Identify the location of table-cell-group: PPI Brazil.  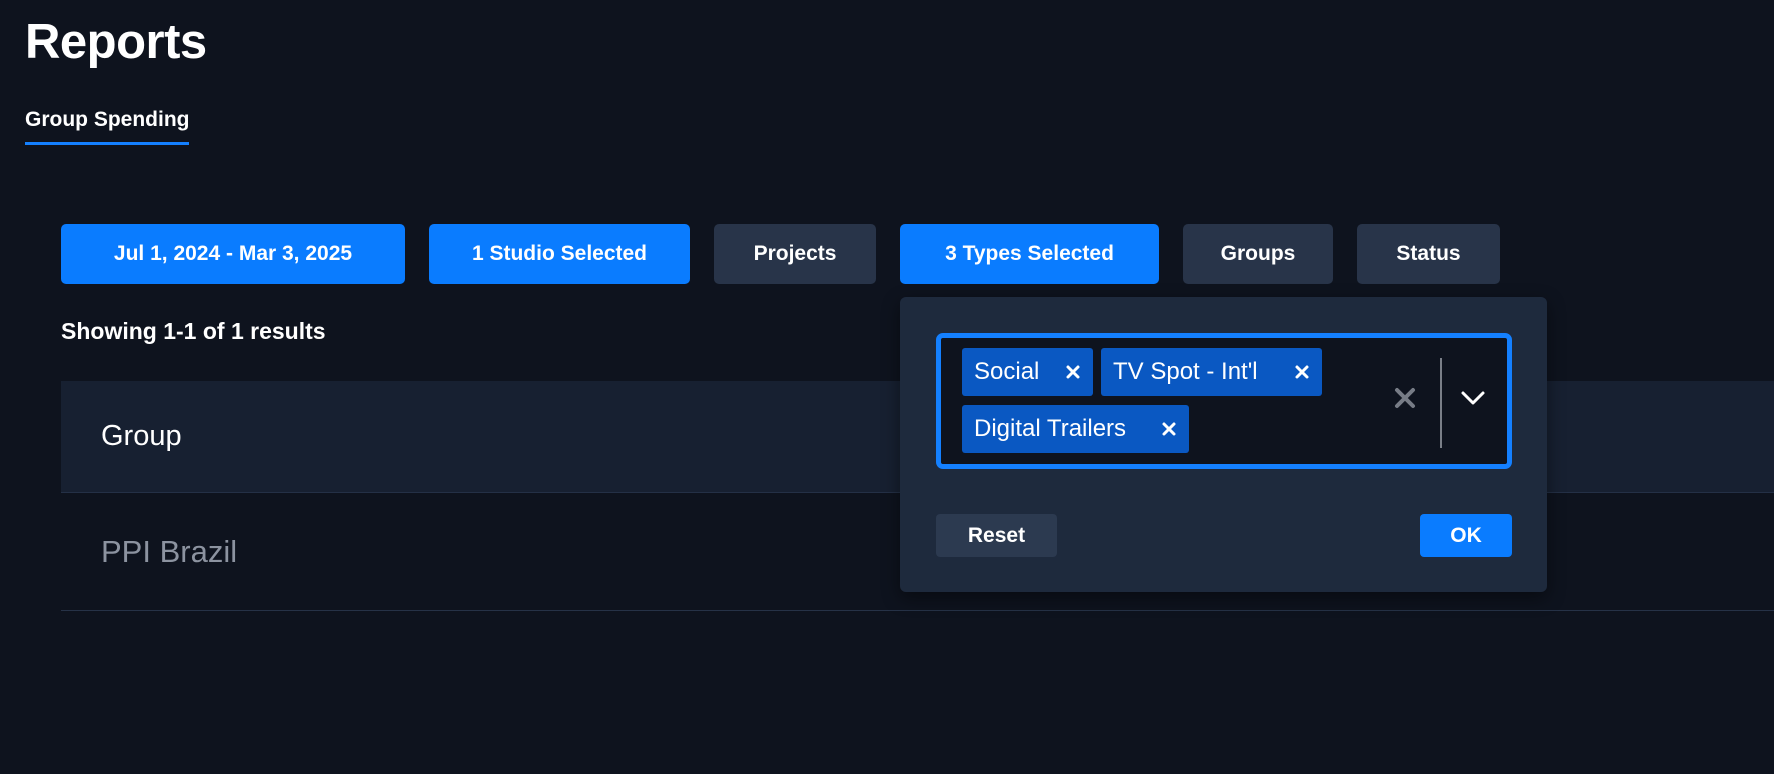
(169, 551).